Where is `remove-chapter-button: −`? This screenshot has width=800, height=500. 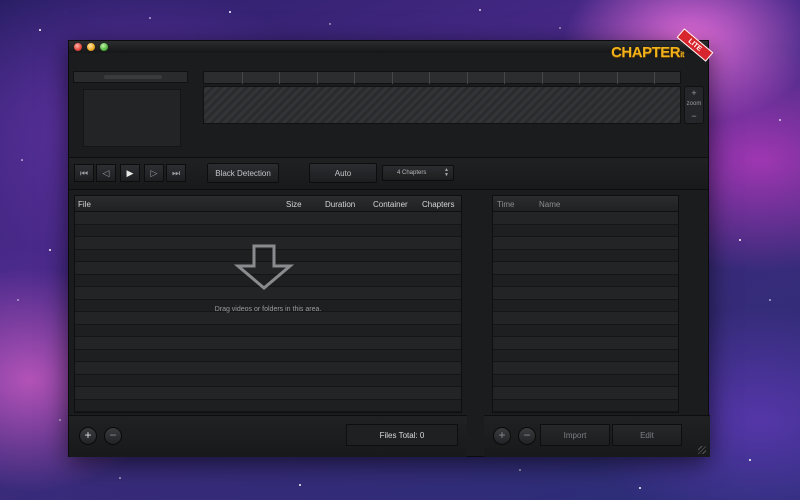
remove-chapter-button: − is located at coordinates (527, 436).